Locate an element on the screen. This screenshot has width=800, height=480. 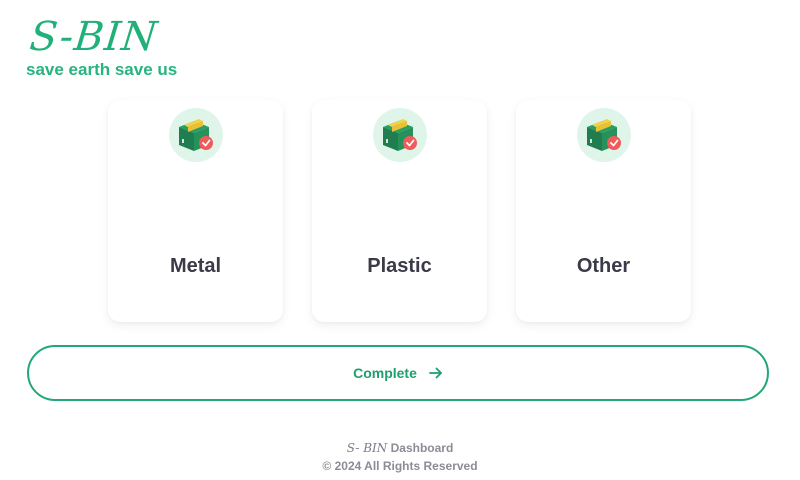
complete-button-label: Complete is located at coordinates (385, 373).